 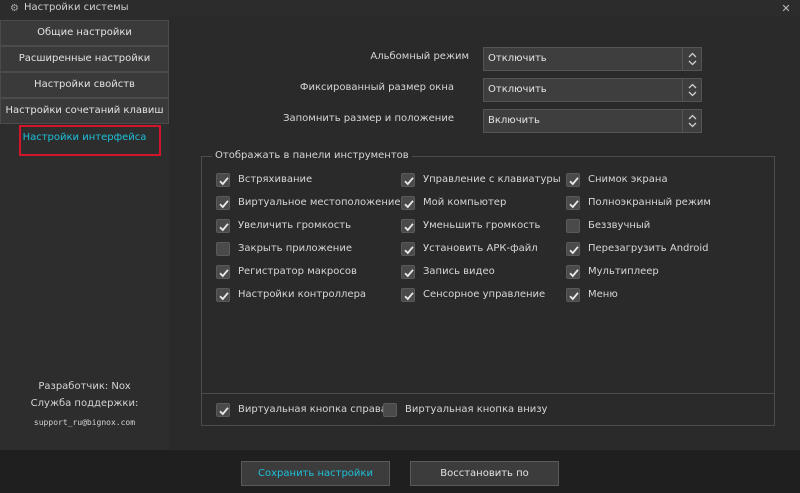 What do you see at coordinates (492, 179) in the screenshot?
I see `checkbox-label: Управление с клавиатуры` at bounding box center [492, 179].